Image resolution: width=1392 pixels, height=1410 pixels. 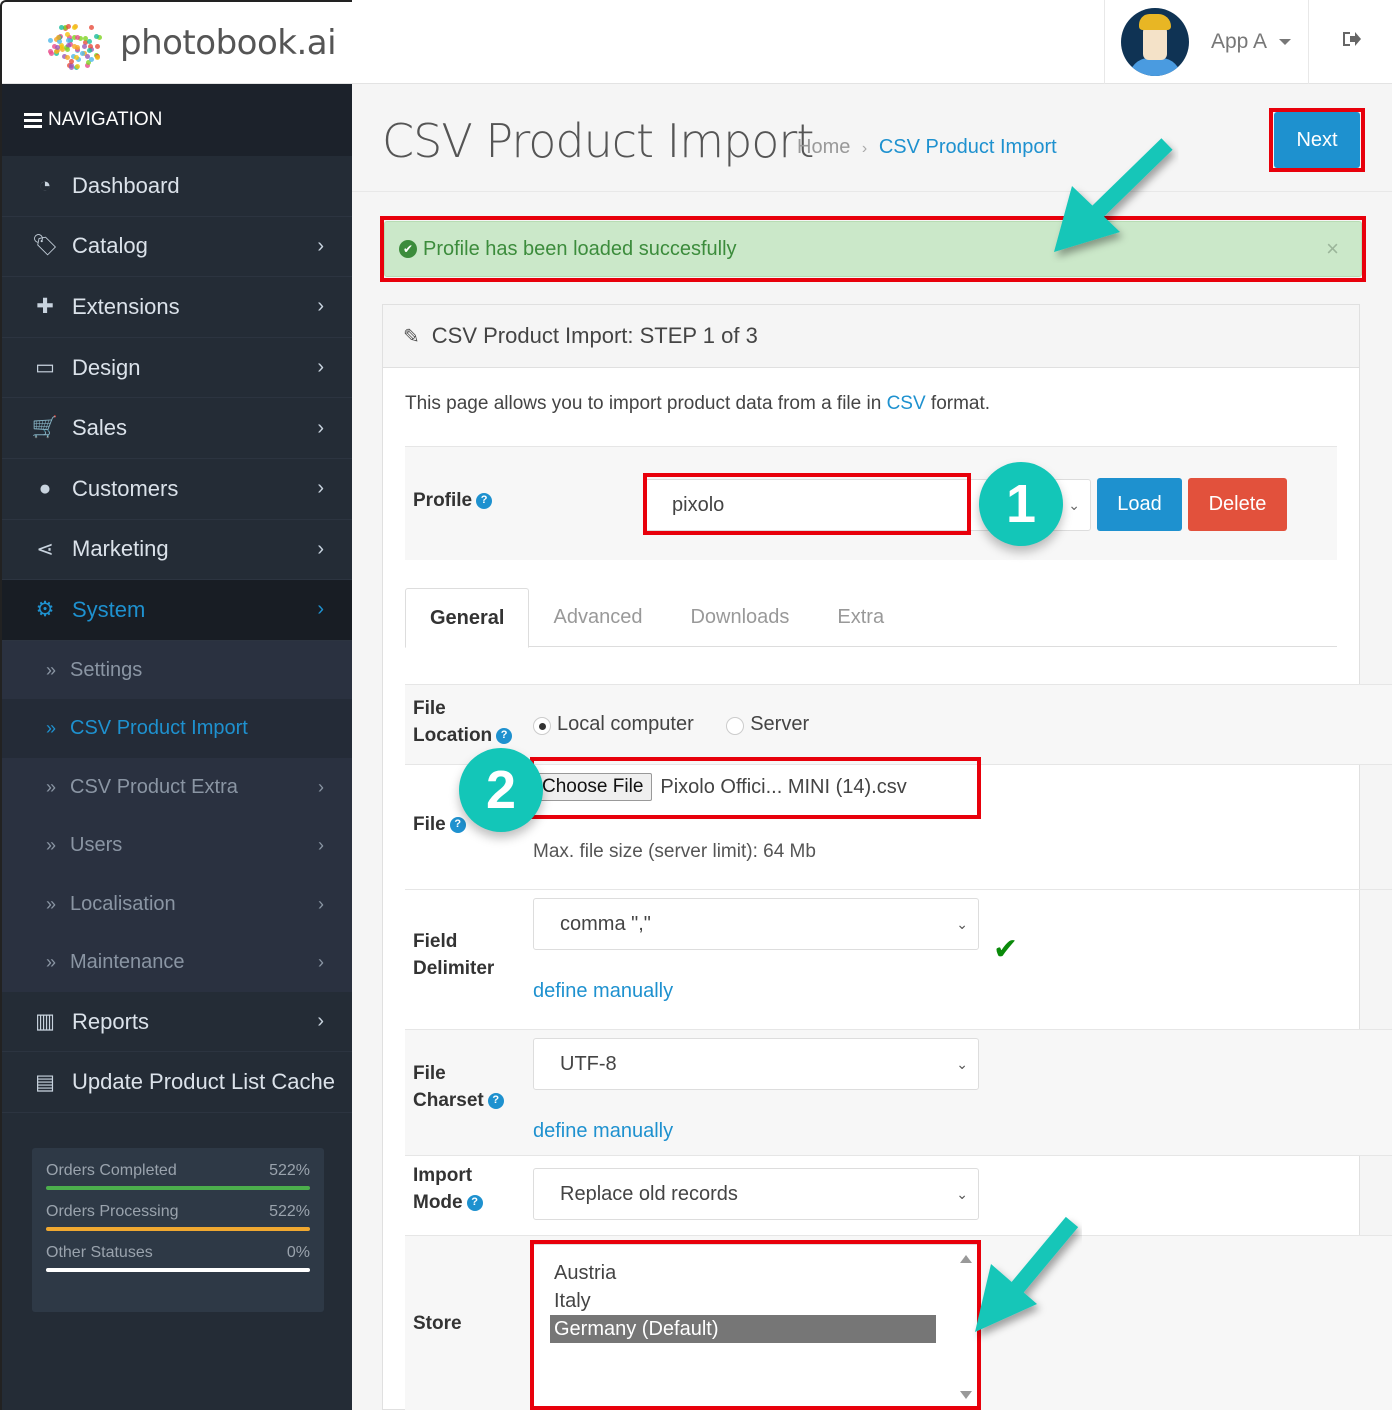 What do you see at coordinates (33, 120) in the screenshot?
I see `hamburger-icon` at bounding box center [33, 120].